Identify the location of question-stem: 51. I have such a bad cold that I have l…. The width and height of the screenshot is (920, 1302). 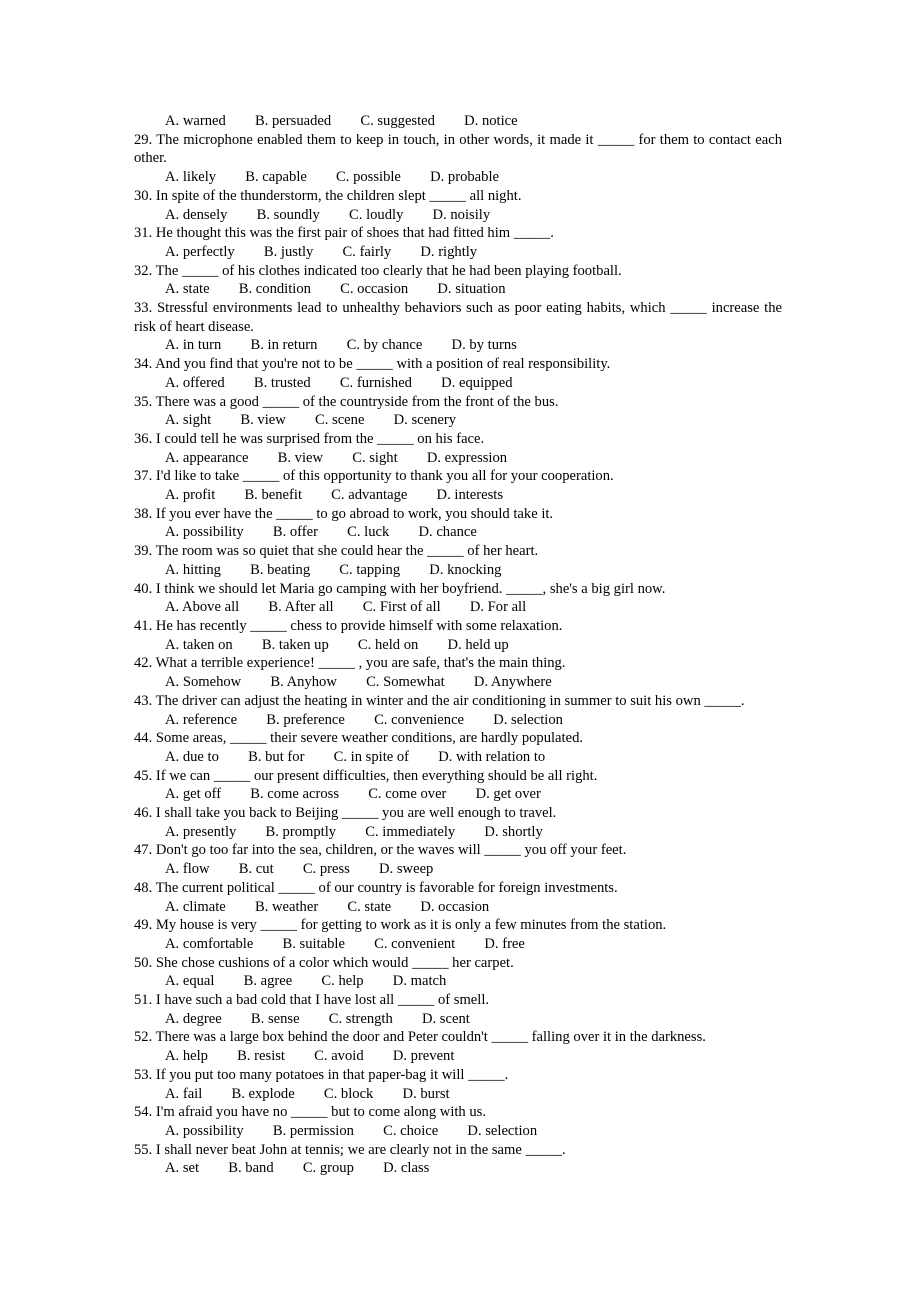
(312, 1000).